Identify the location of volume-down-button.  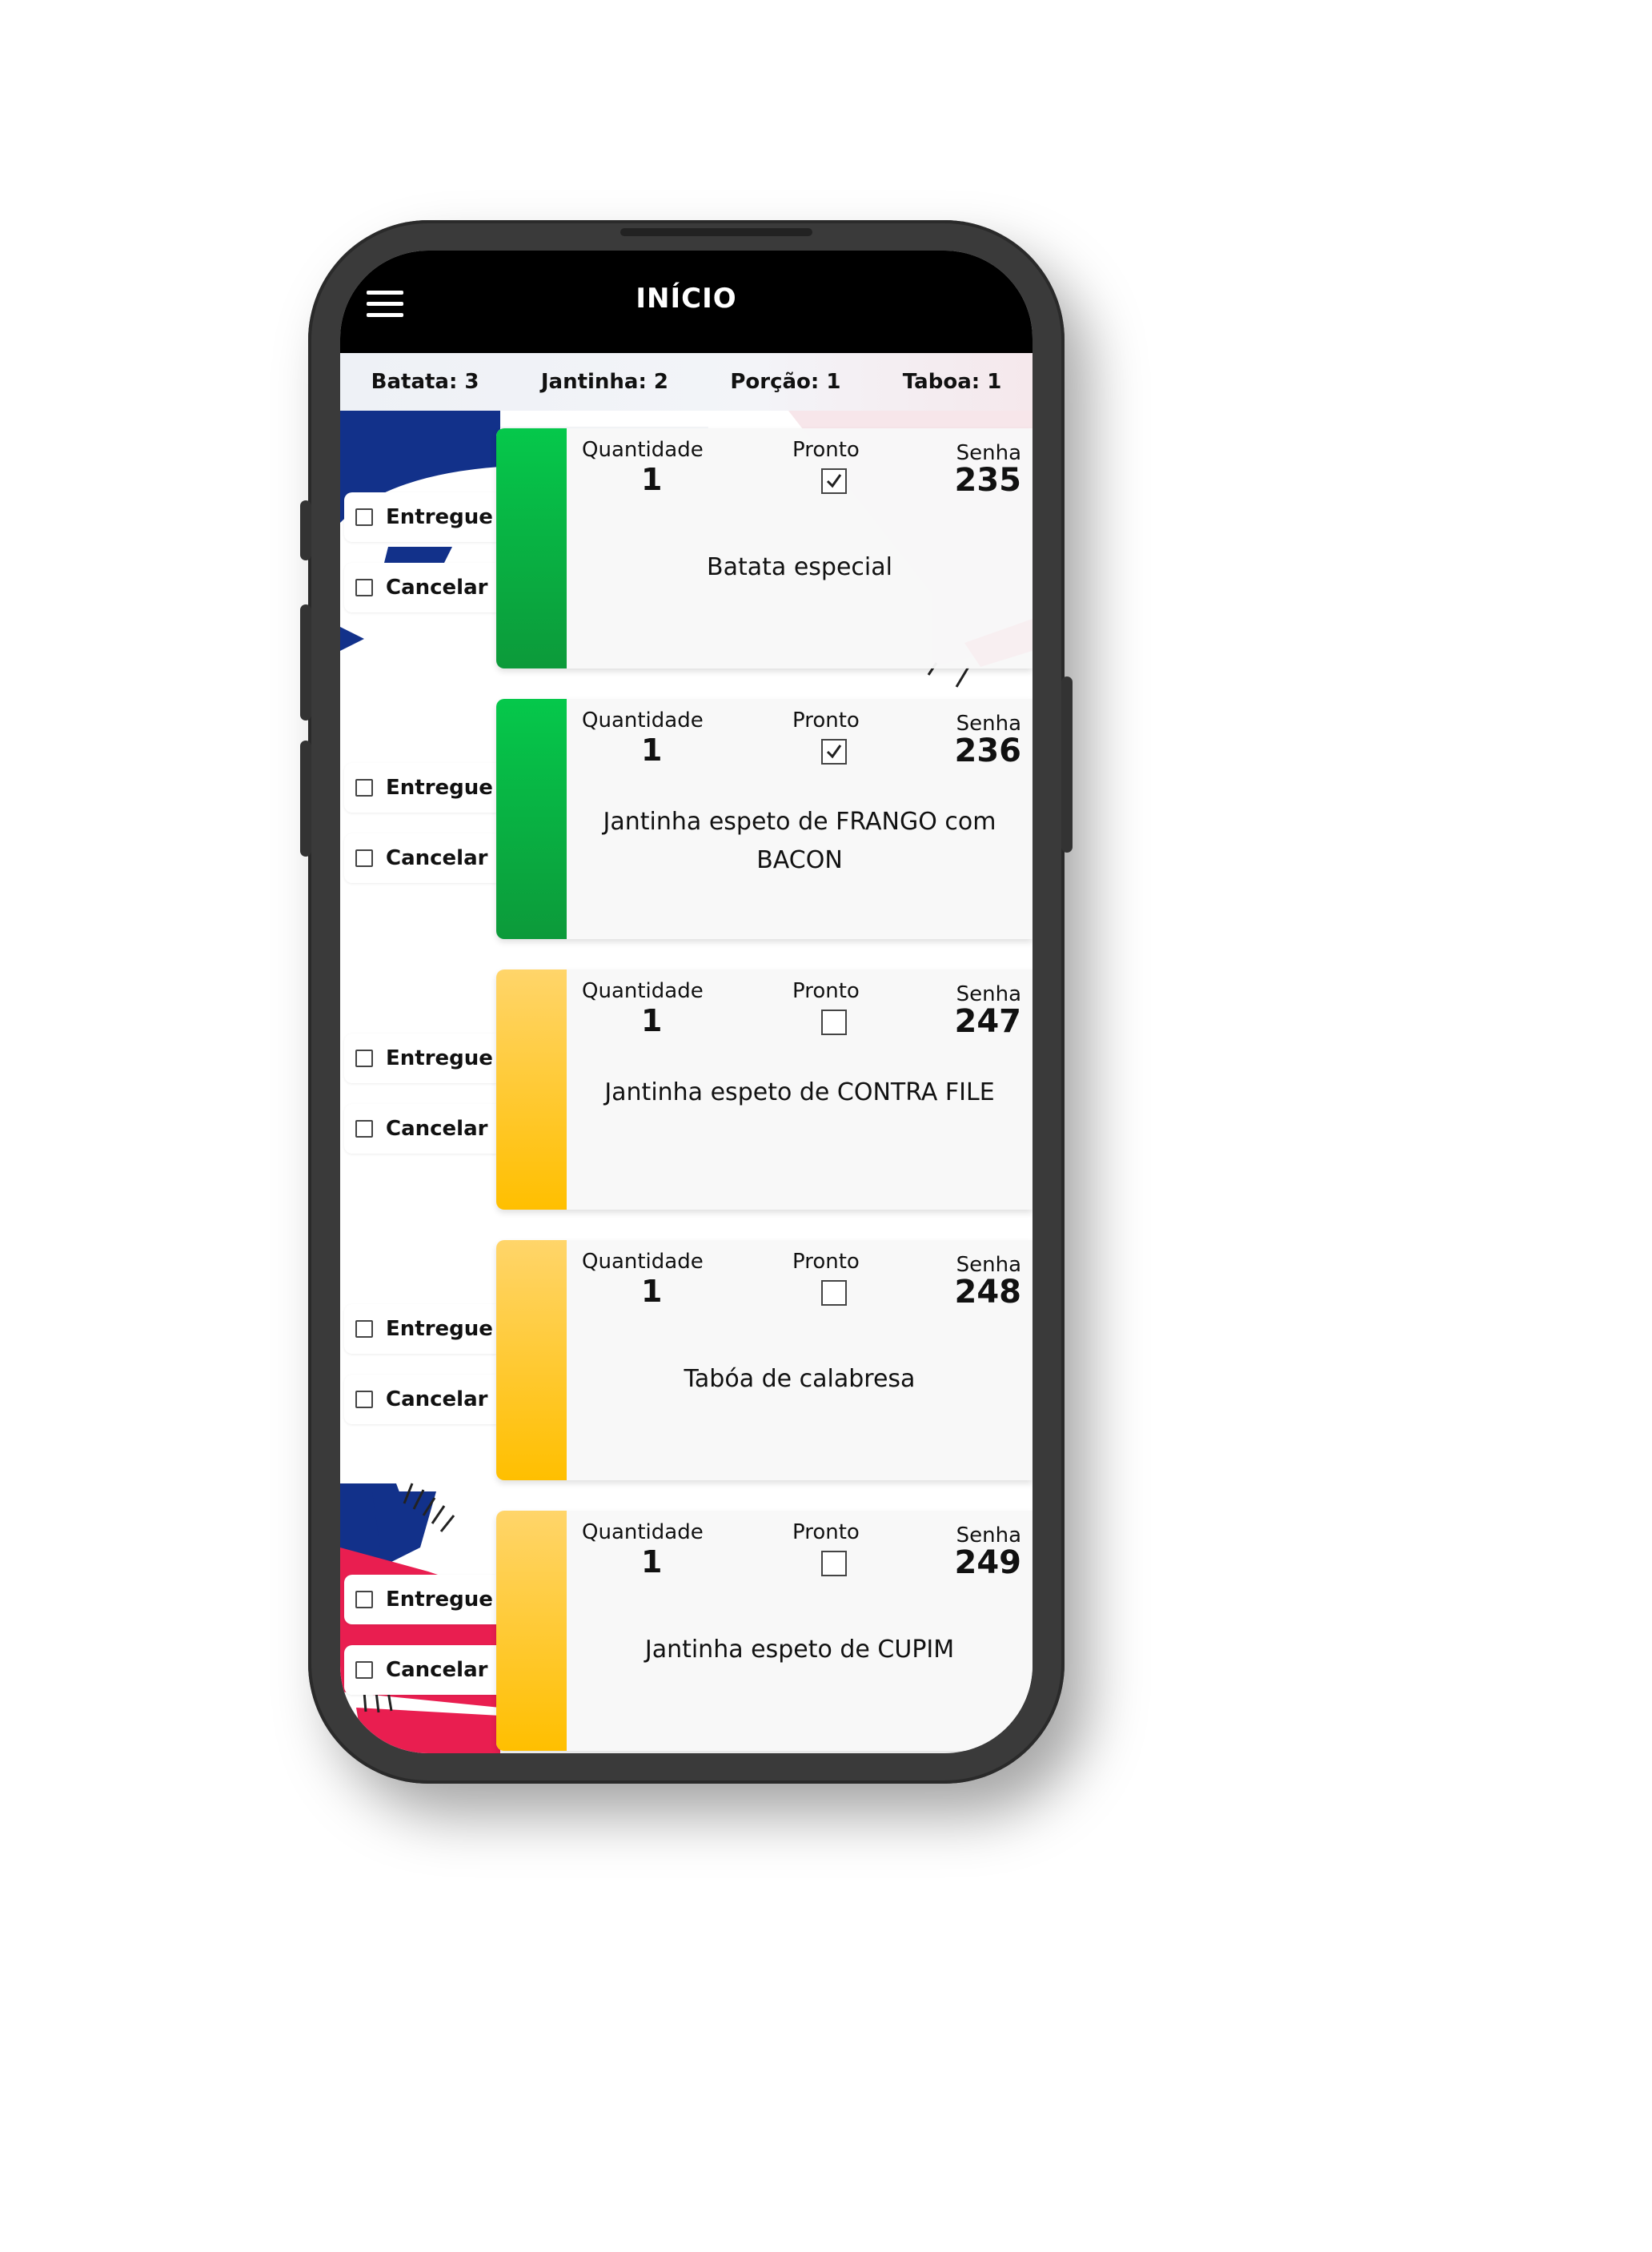
(305, 799).